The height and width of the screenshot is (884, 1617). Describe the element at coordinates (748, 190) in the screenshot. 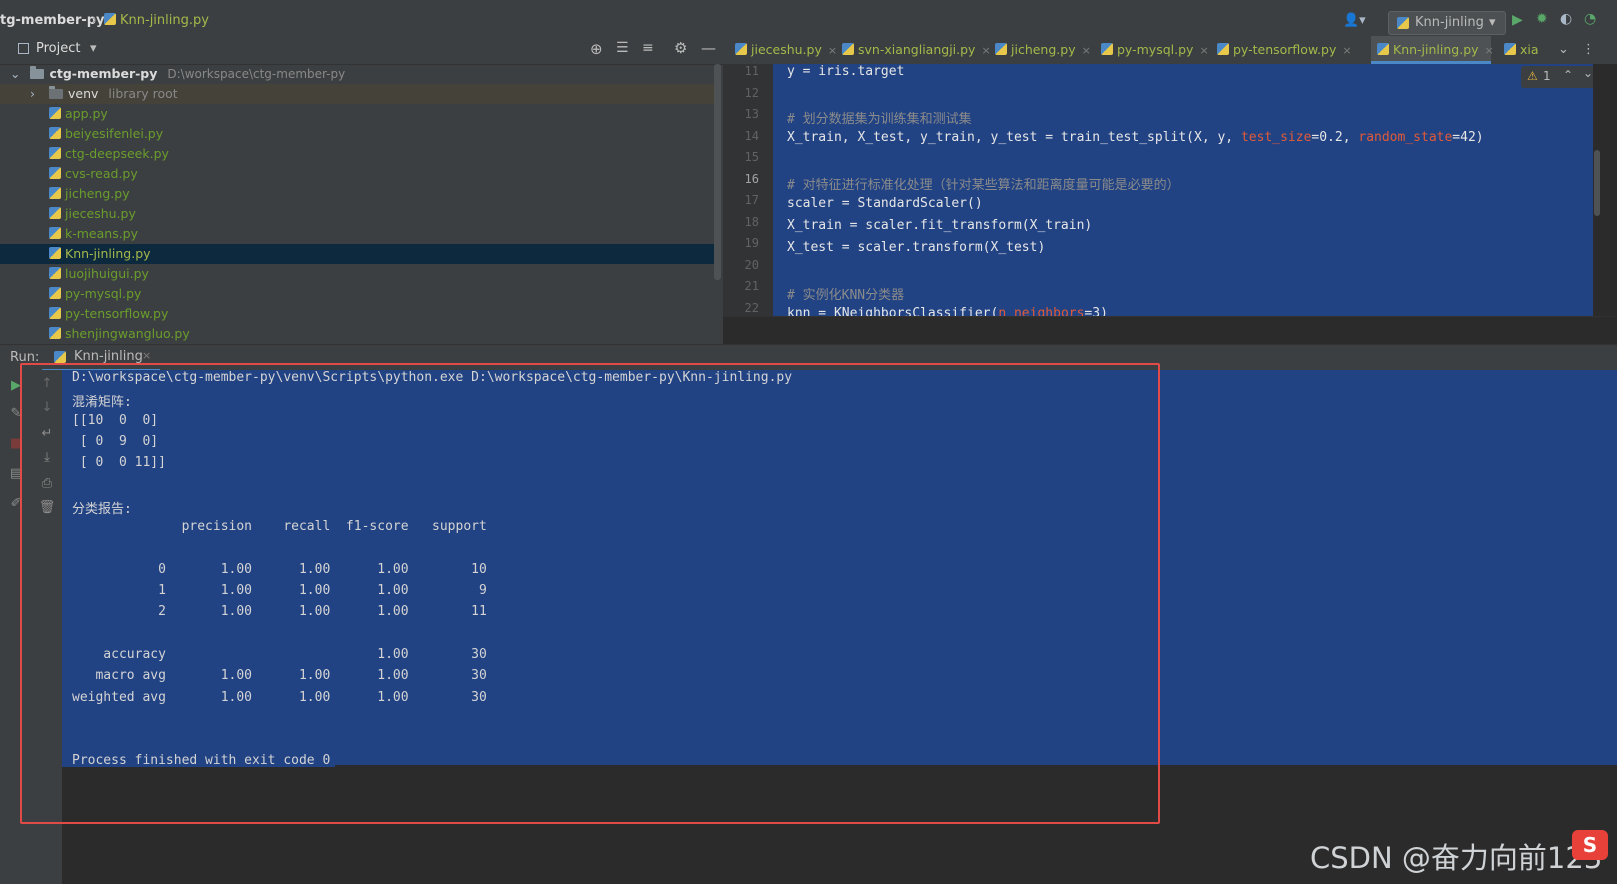

I see `line-number-gutter: 11 12 13 14 15 16 17 18 19 20 21 22` at that location.